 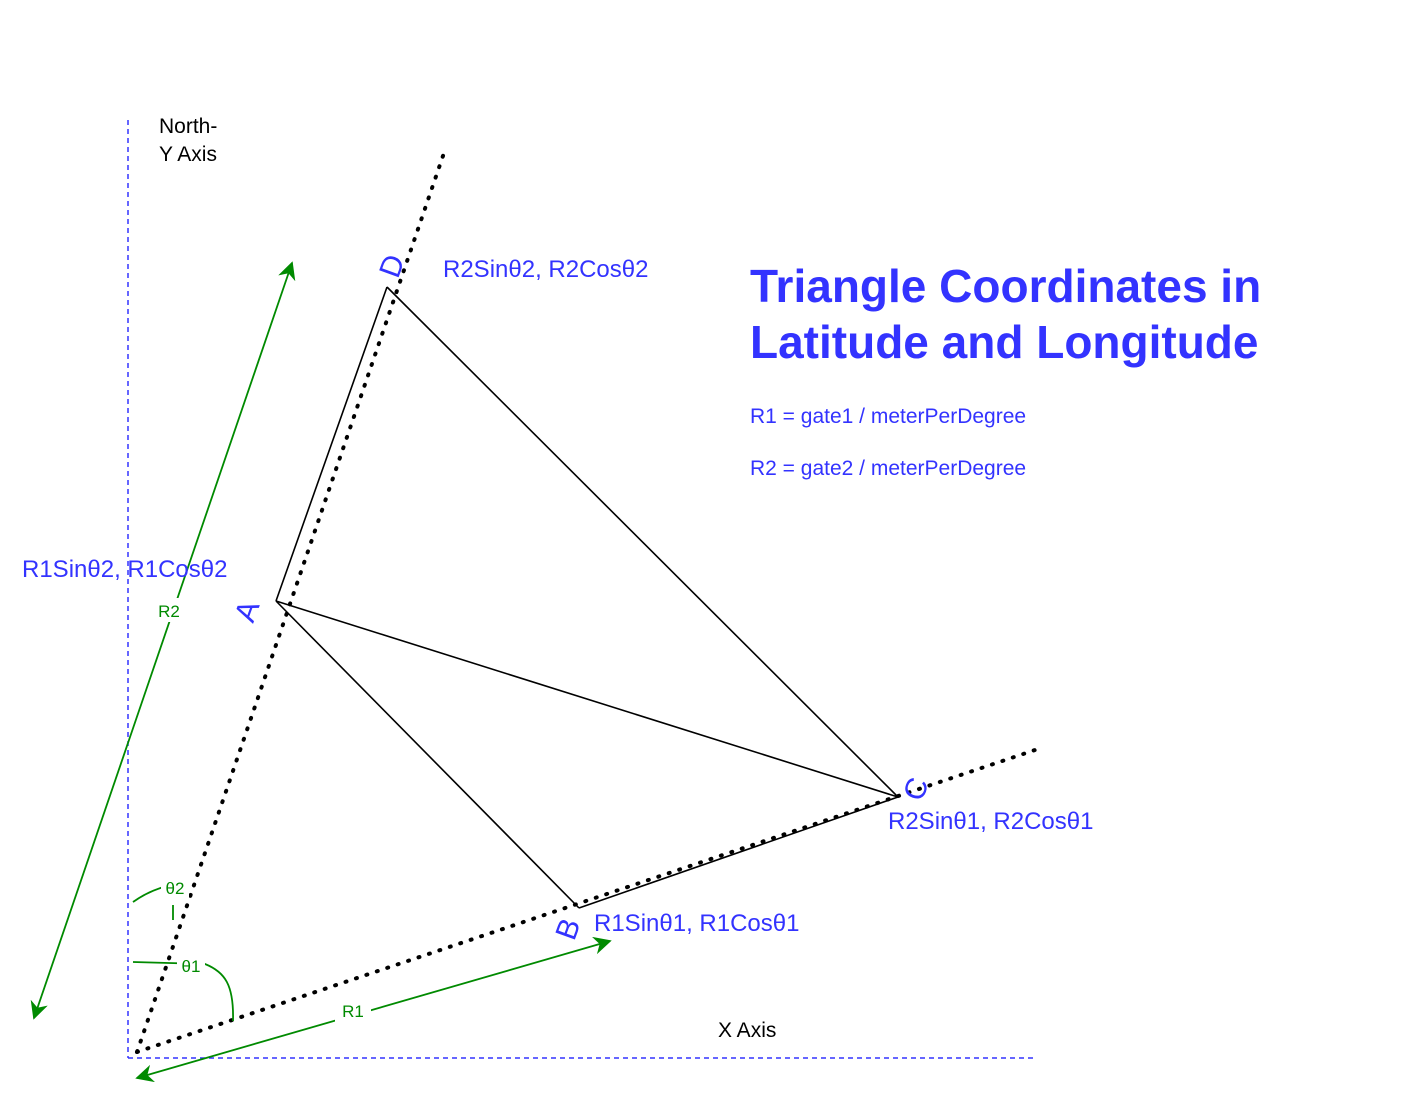 What do you see at coordinates (331, 444) in the screenshot?
I see `edge-a-d` at bounding box center [331, 444].